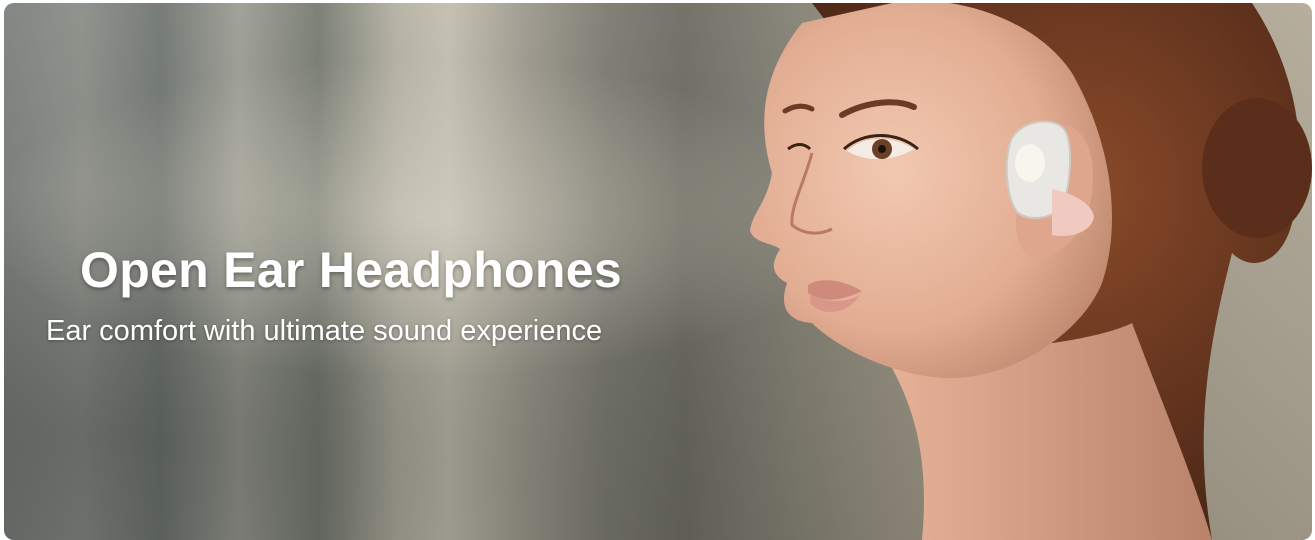  I want to click on hair-bun, so click(1257, 168).